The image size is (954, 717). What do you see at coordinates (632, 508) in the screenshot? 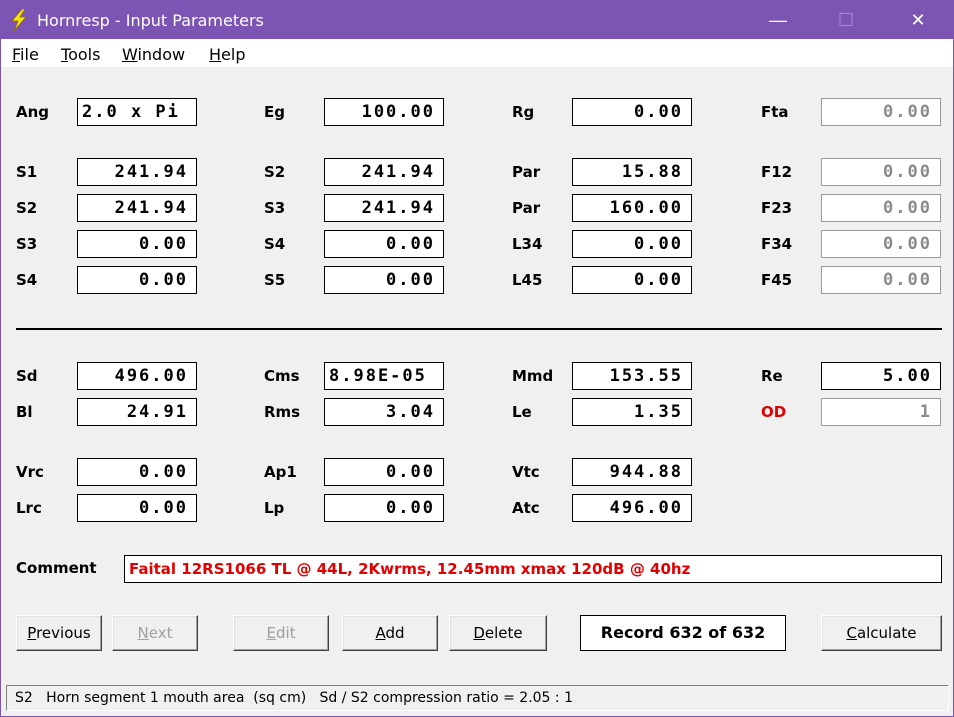
I see `atc-field: 496.00` at bounding box center [632, 508].